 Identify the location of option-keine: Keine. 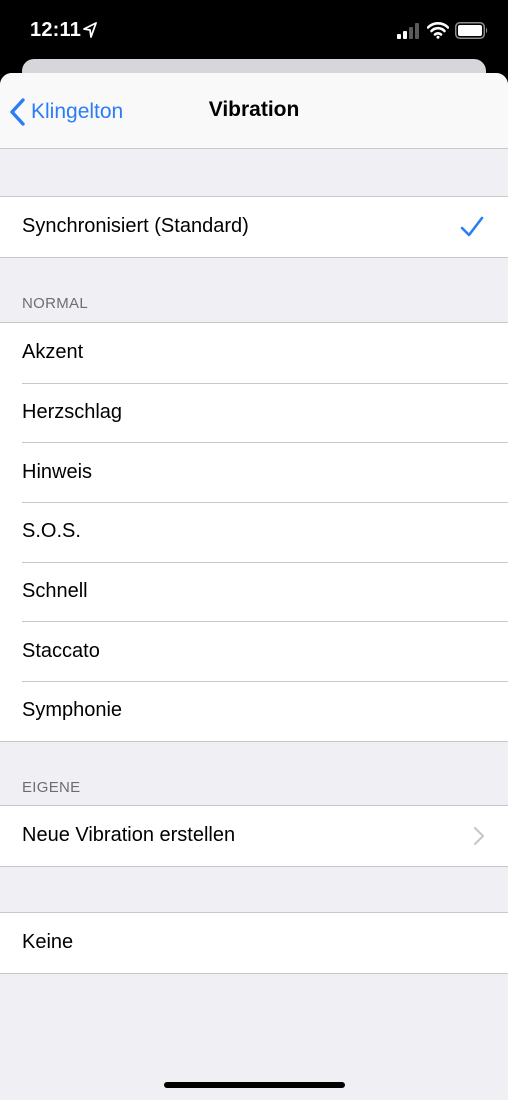
(254, 943).